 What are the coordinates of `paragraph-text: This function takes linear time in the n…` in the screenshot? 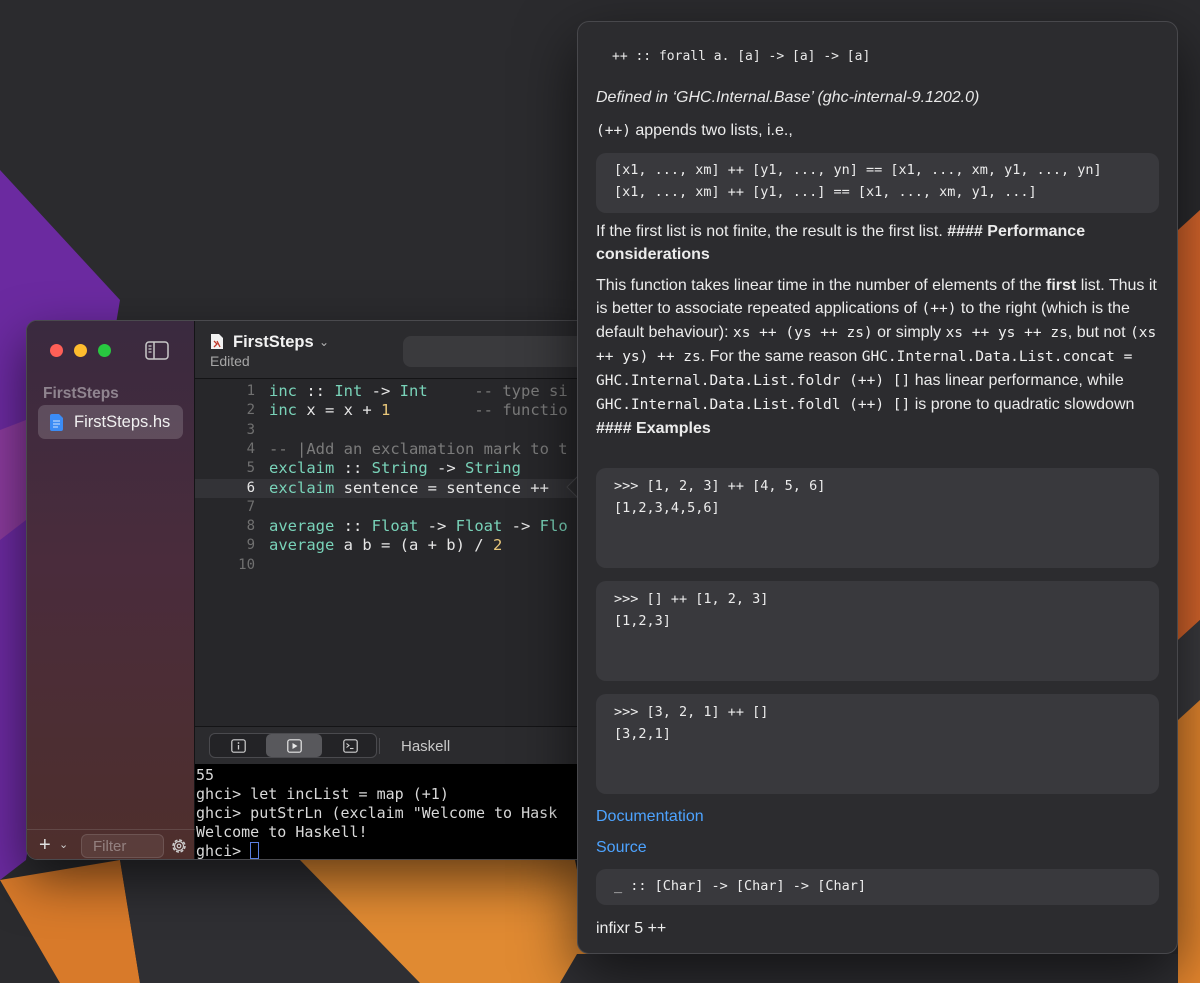 It's located at (821, 285).